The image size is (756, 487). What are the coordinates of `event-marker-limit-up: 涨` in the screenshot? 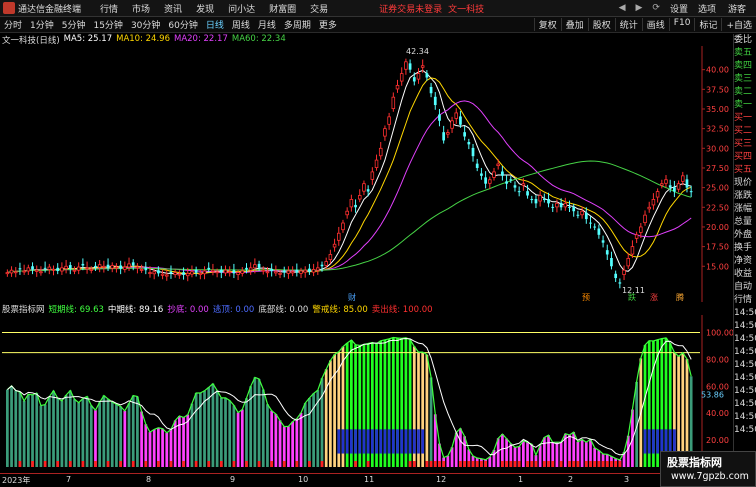 It's located at (654, 297).